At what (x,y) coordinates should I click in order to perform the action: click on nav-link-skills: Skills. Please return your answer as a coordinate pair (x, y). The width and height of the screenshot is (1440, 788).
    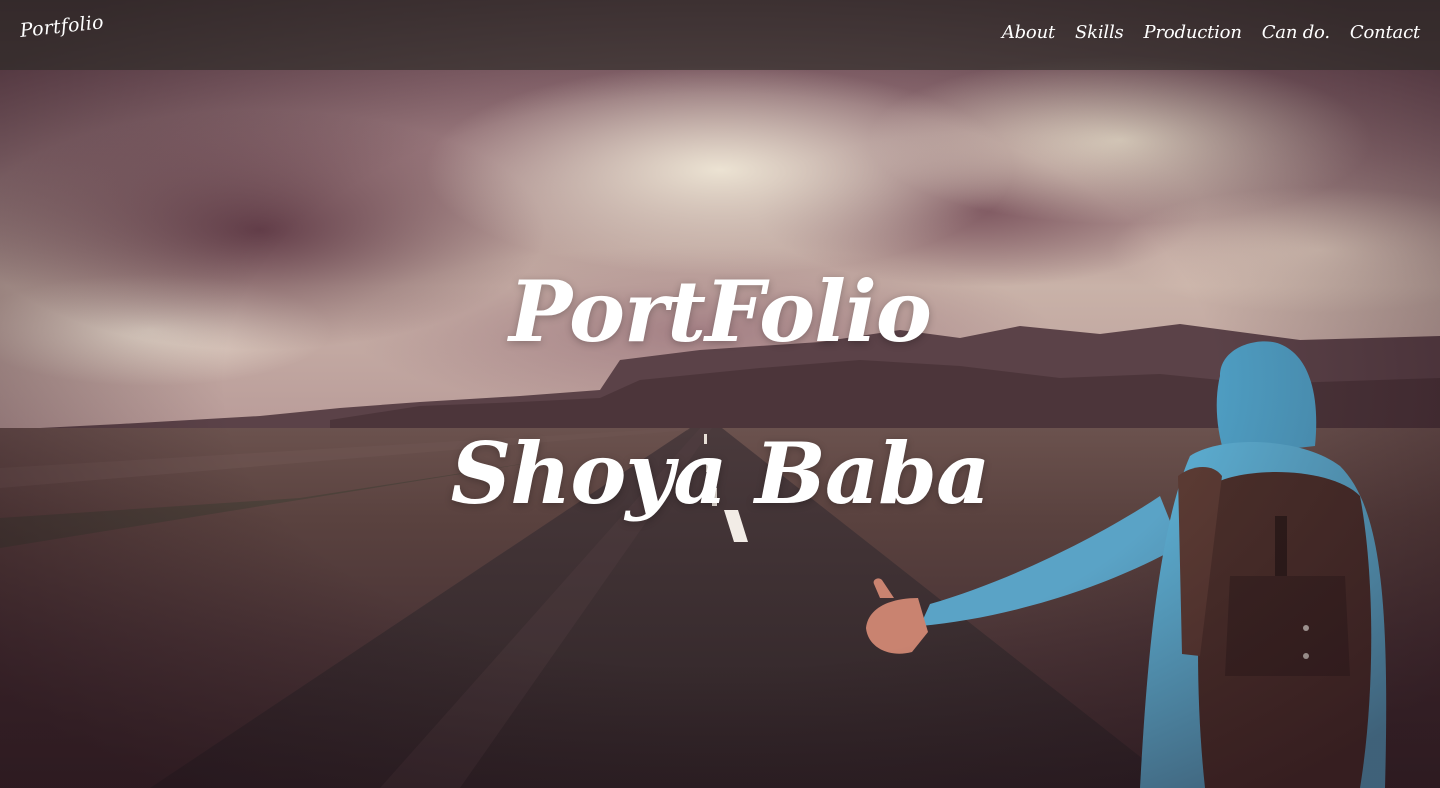
    Looking at the image, I should click on (1099, 32).